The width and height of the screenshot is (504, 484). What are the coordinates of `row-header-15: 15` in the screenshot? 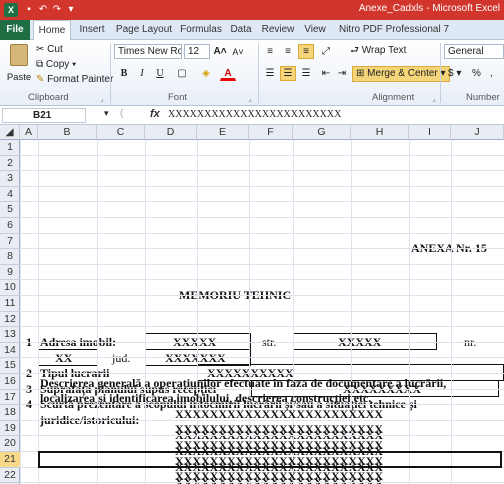 It's located at (10, 366).